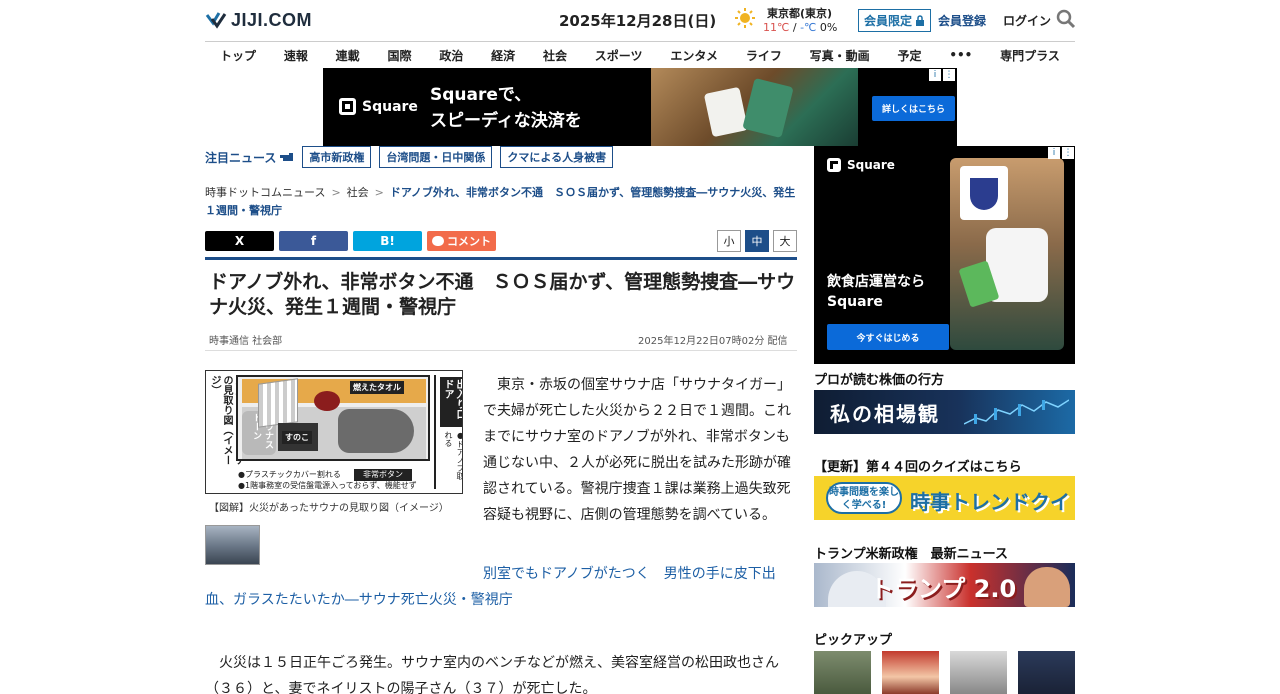 The image size is (1280, 694). I want to click on top-ad-cta-button: 詳しくはこちら, so click(914, 108).